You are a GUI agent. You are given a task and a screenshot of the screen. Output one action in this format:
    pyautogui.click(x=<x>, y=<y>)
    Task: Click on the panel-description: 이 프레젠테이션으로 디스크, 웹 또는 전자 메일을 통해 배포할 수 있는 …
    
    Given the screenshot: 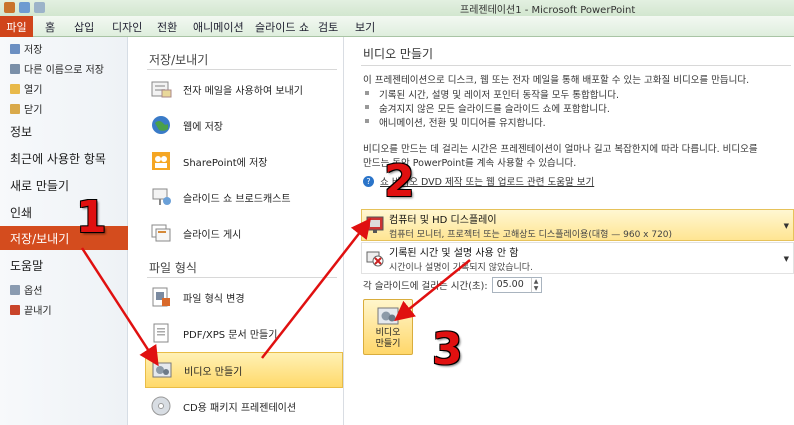 What is the action you would take?
    pyautogui.click(x=556, y=80)
    